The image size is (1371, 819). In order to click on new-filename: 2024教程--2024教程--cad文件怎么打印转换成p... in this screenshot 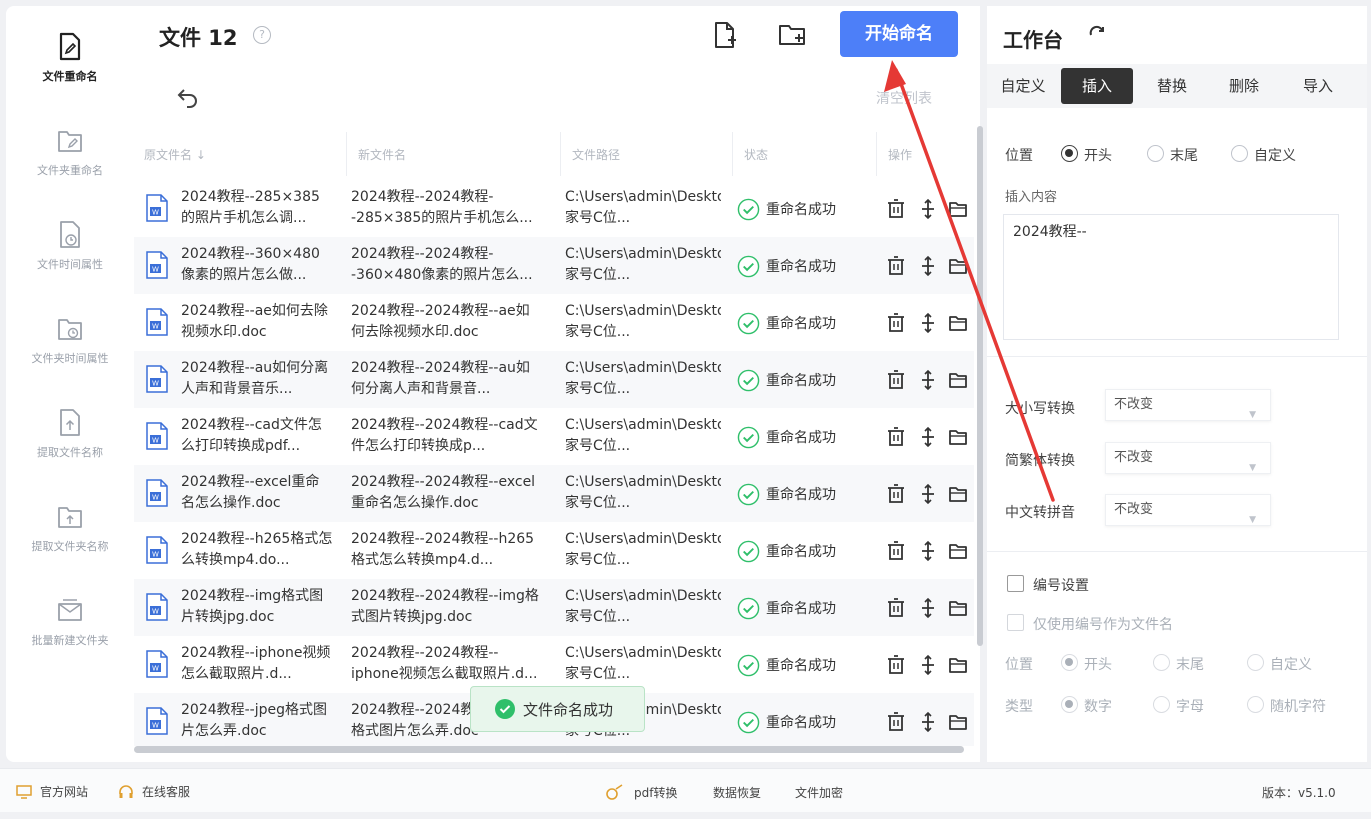, I will do `click(444, 435)`.